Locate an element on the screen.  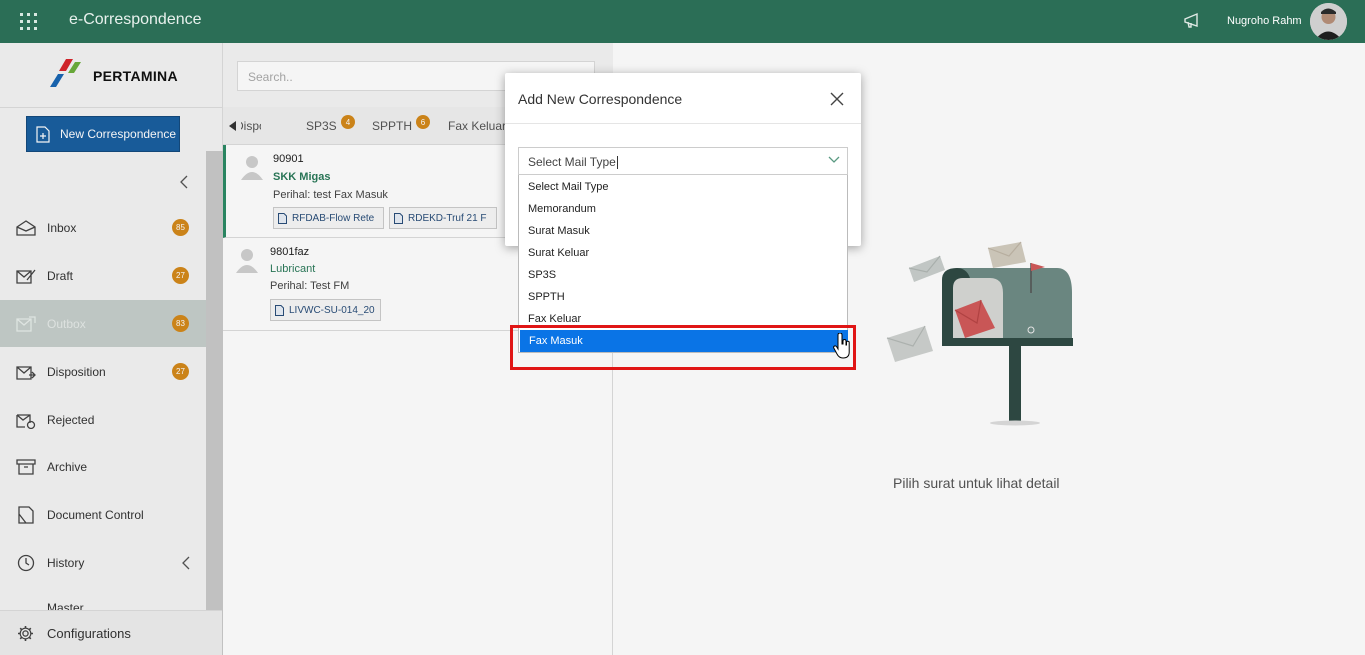
mail-type-select: Select Mail Type is located at coordinates (683, 161).